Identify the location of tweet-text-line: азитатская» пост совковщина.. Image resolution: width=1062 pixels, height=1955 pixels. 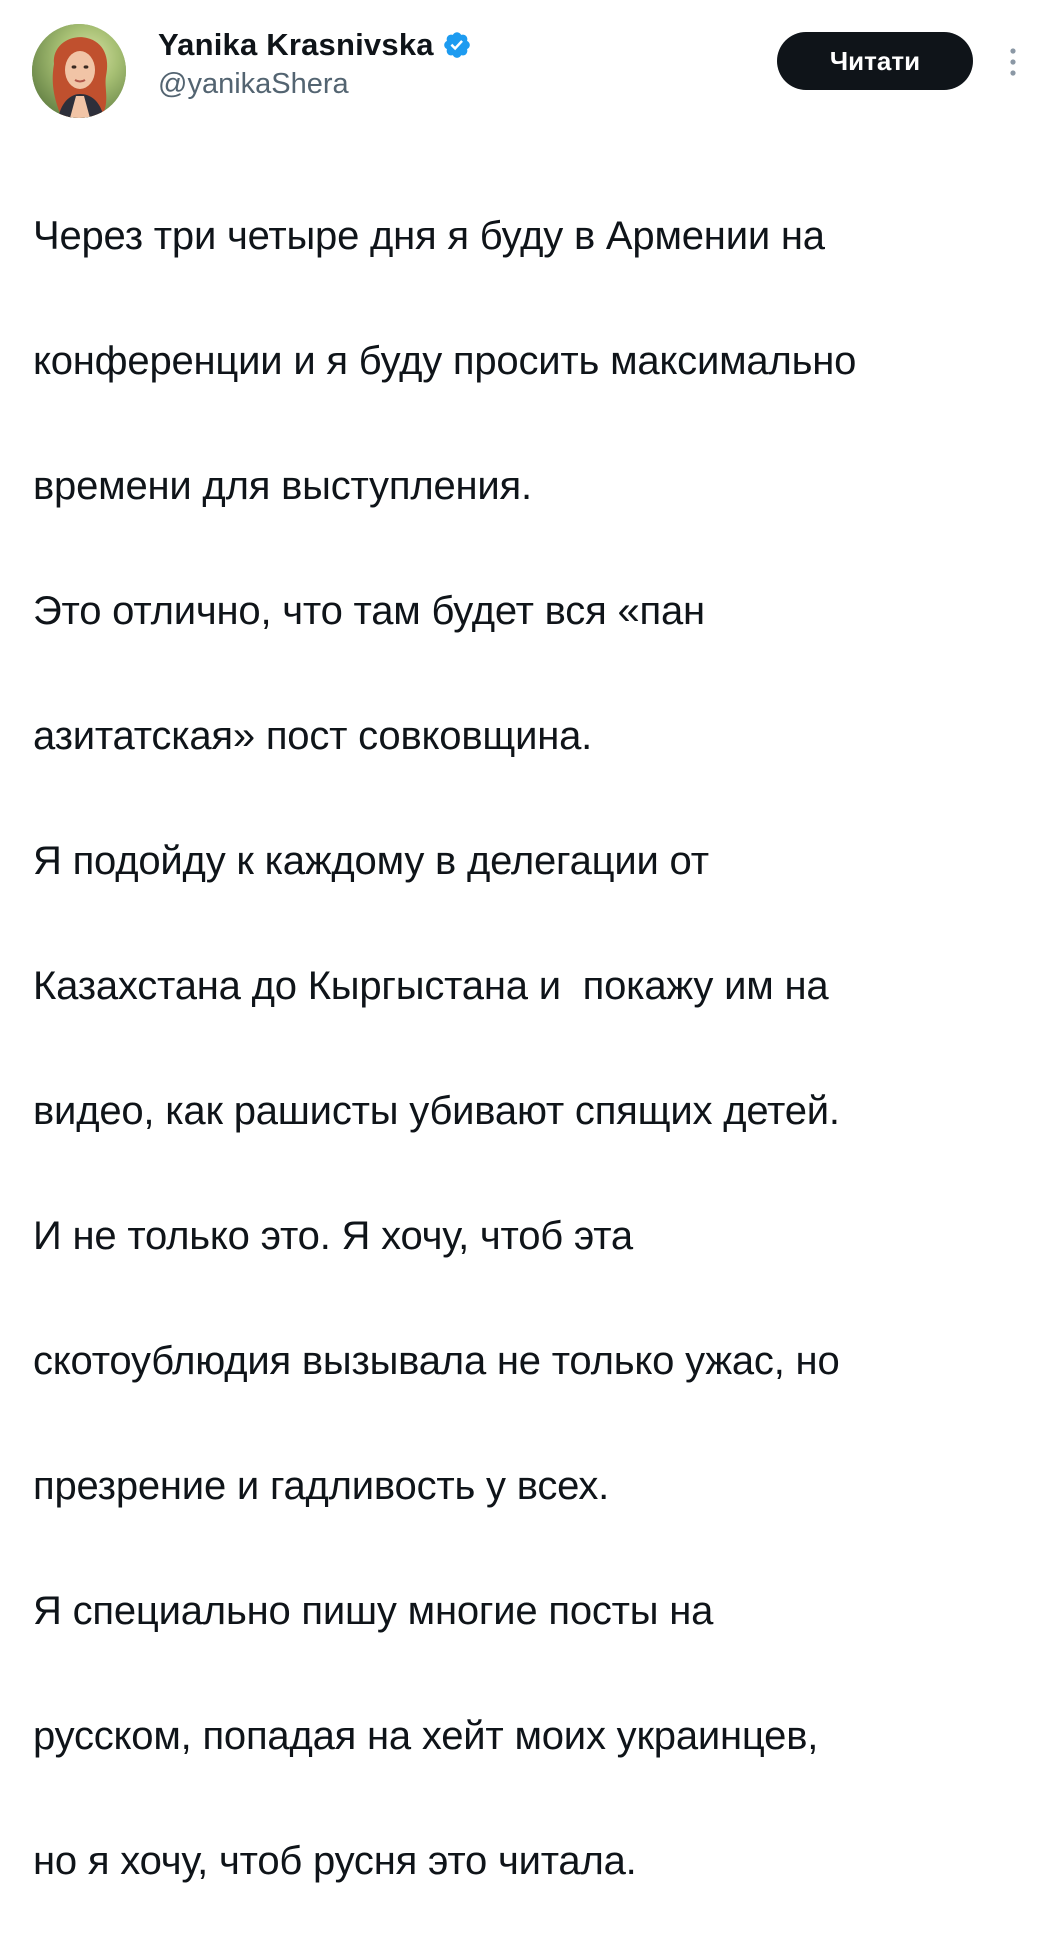
(313, 735).